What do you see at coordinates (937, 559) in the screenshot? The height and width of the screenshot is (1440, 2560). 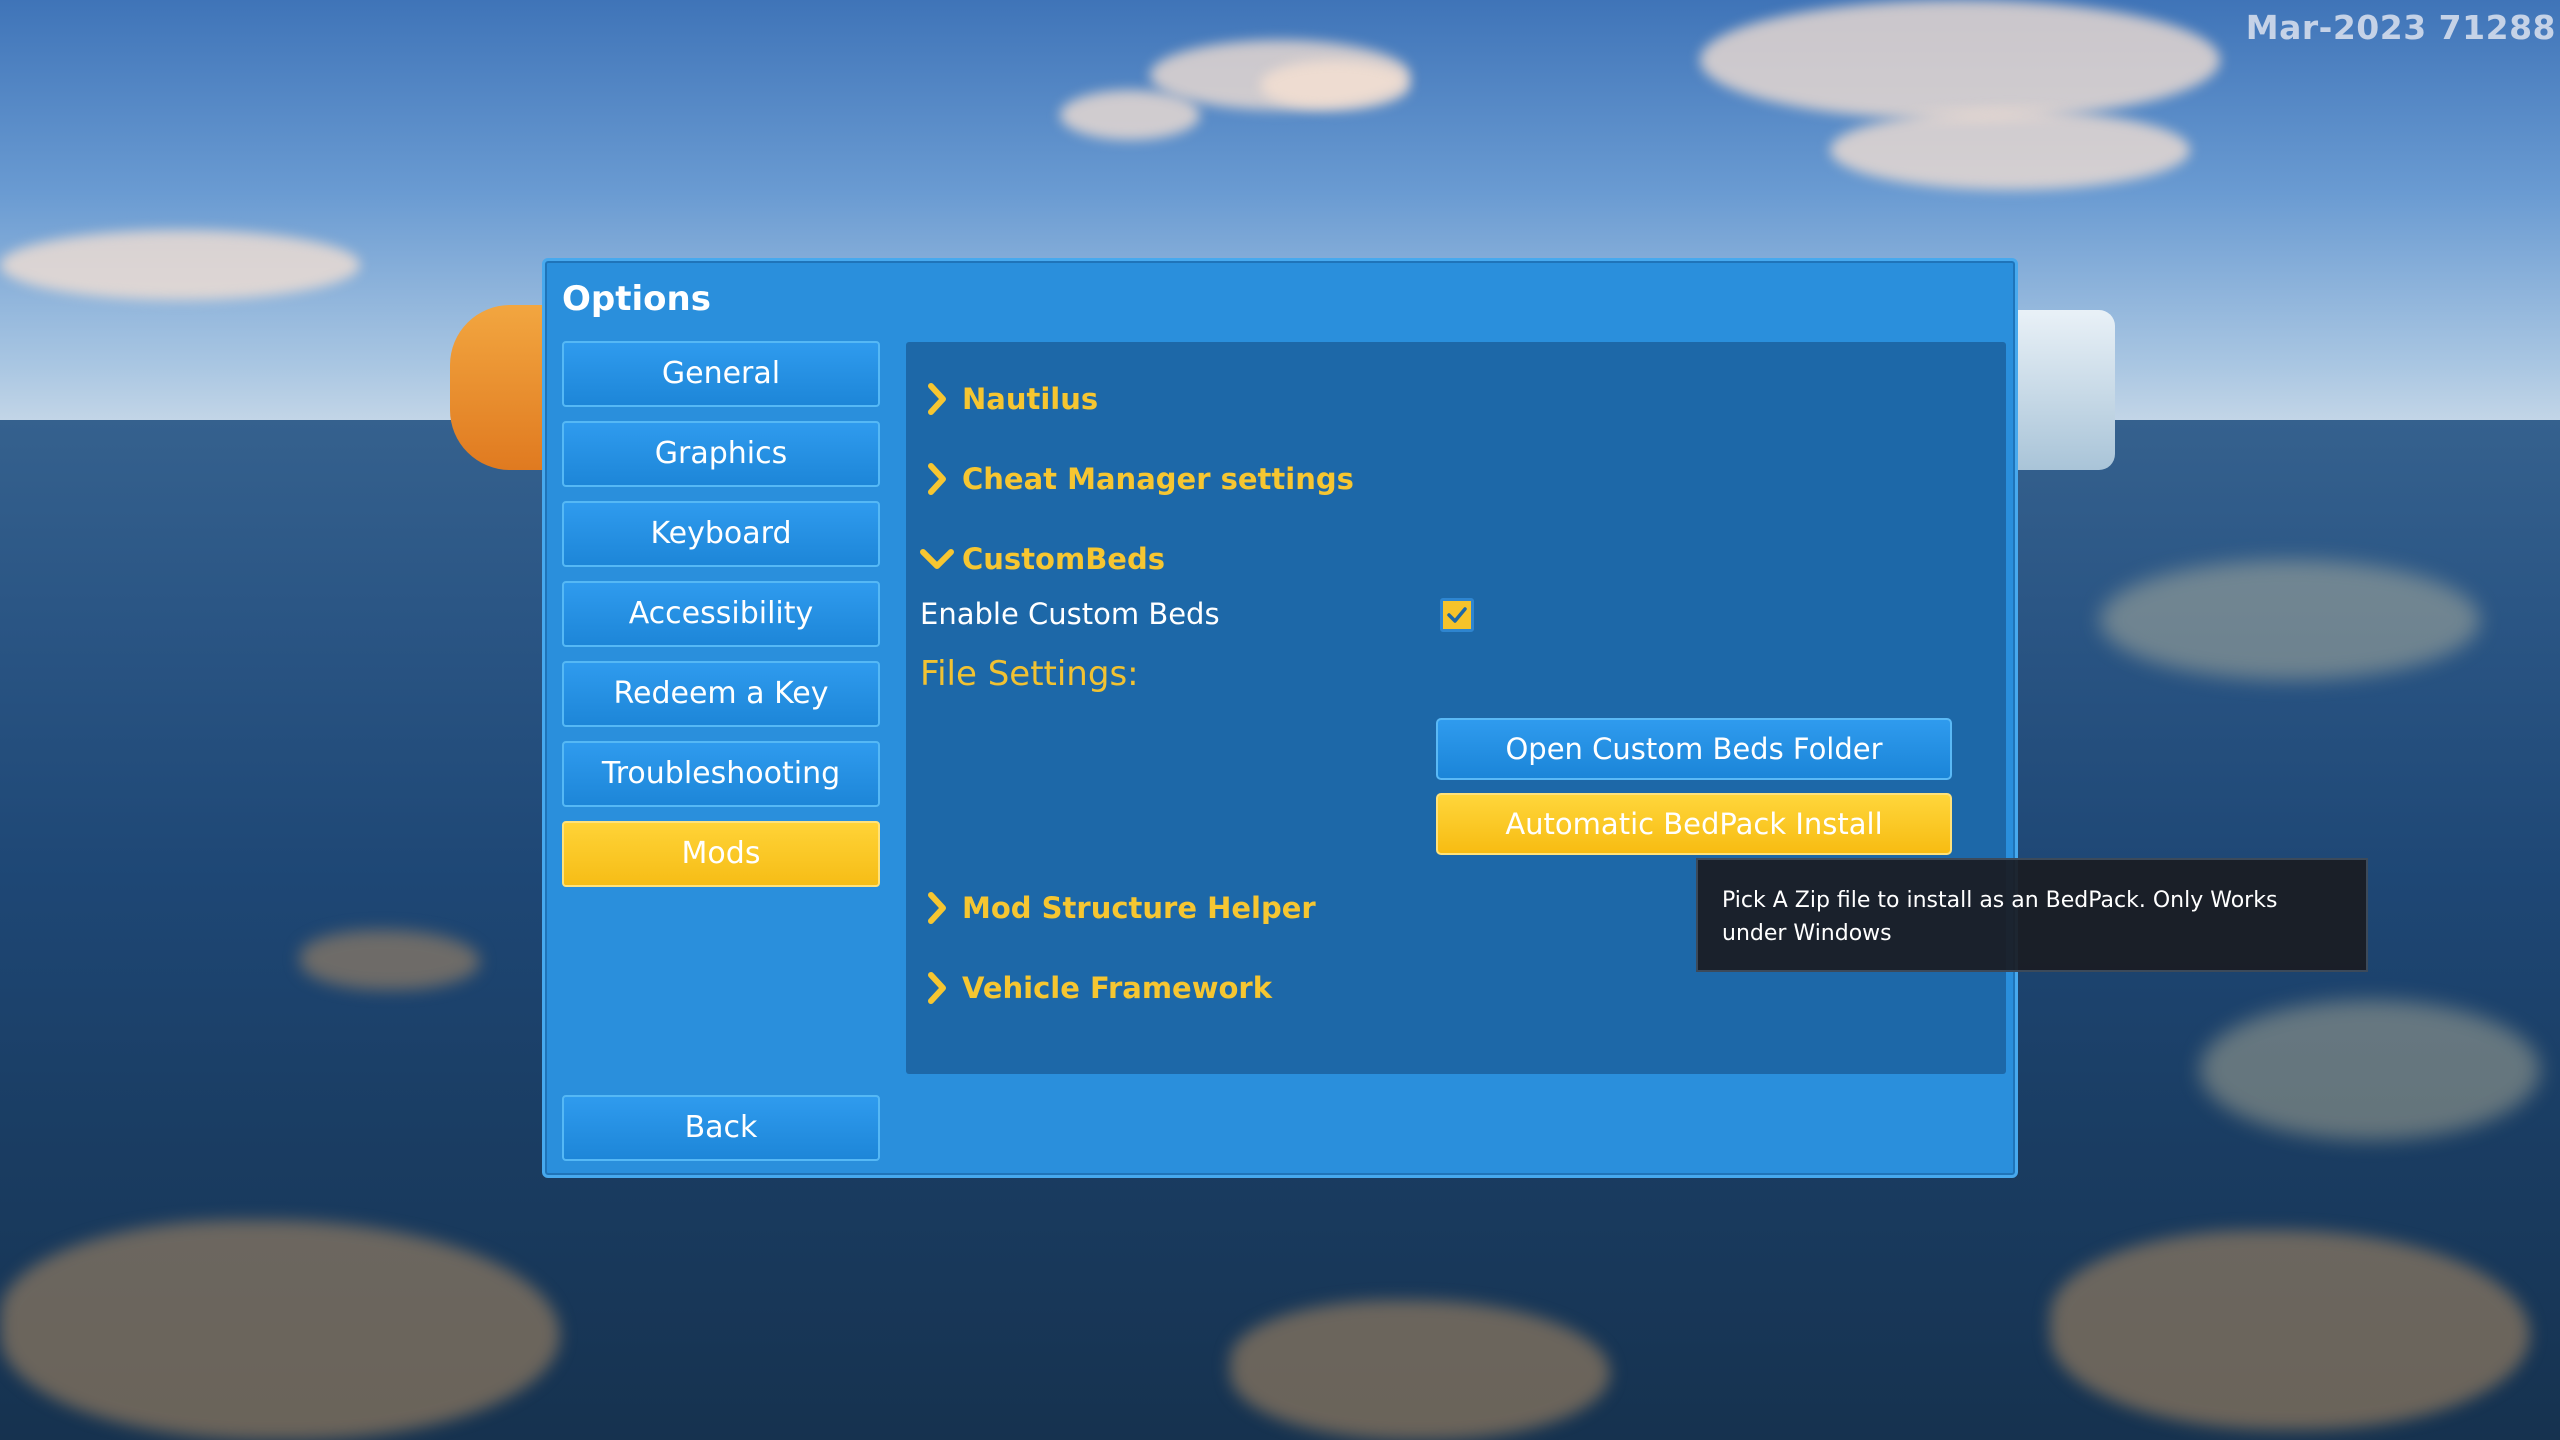 I see `chevron-down-icon` at bounding box center [937, 559].